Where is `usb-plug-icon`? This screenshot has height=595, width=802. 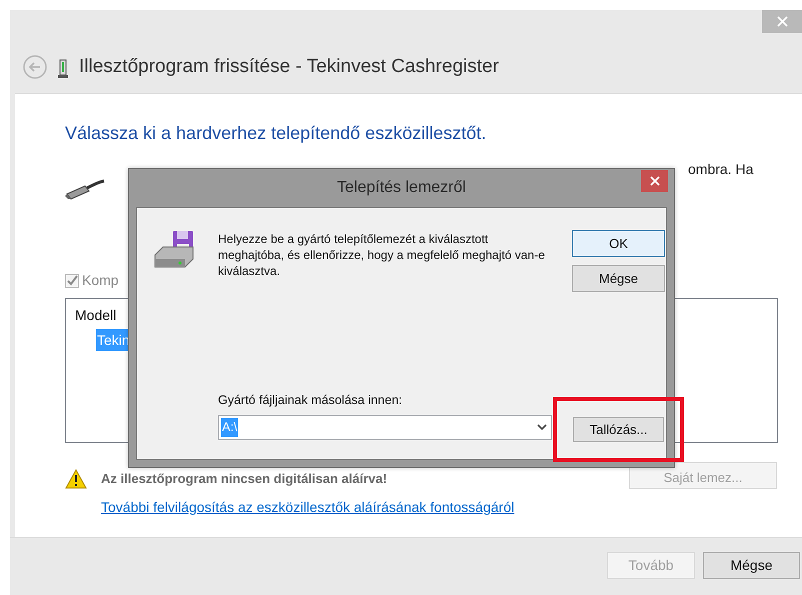 usb-plug-icon is located at coordinates (85, 189).